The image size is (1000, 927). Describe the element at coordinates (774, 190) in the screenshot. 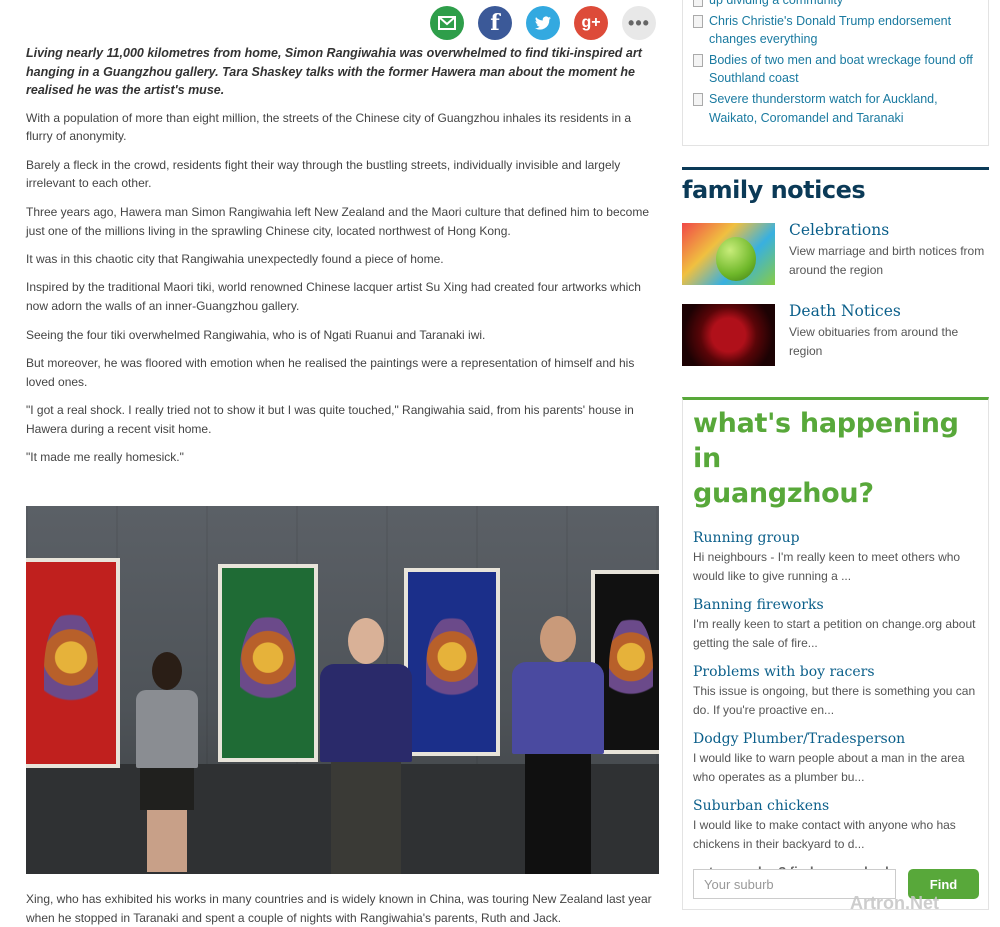

I see `family-notices-heading: family notices` at that location.